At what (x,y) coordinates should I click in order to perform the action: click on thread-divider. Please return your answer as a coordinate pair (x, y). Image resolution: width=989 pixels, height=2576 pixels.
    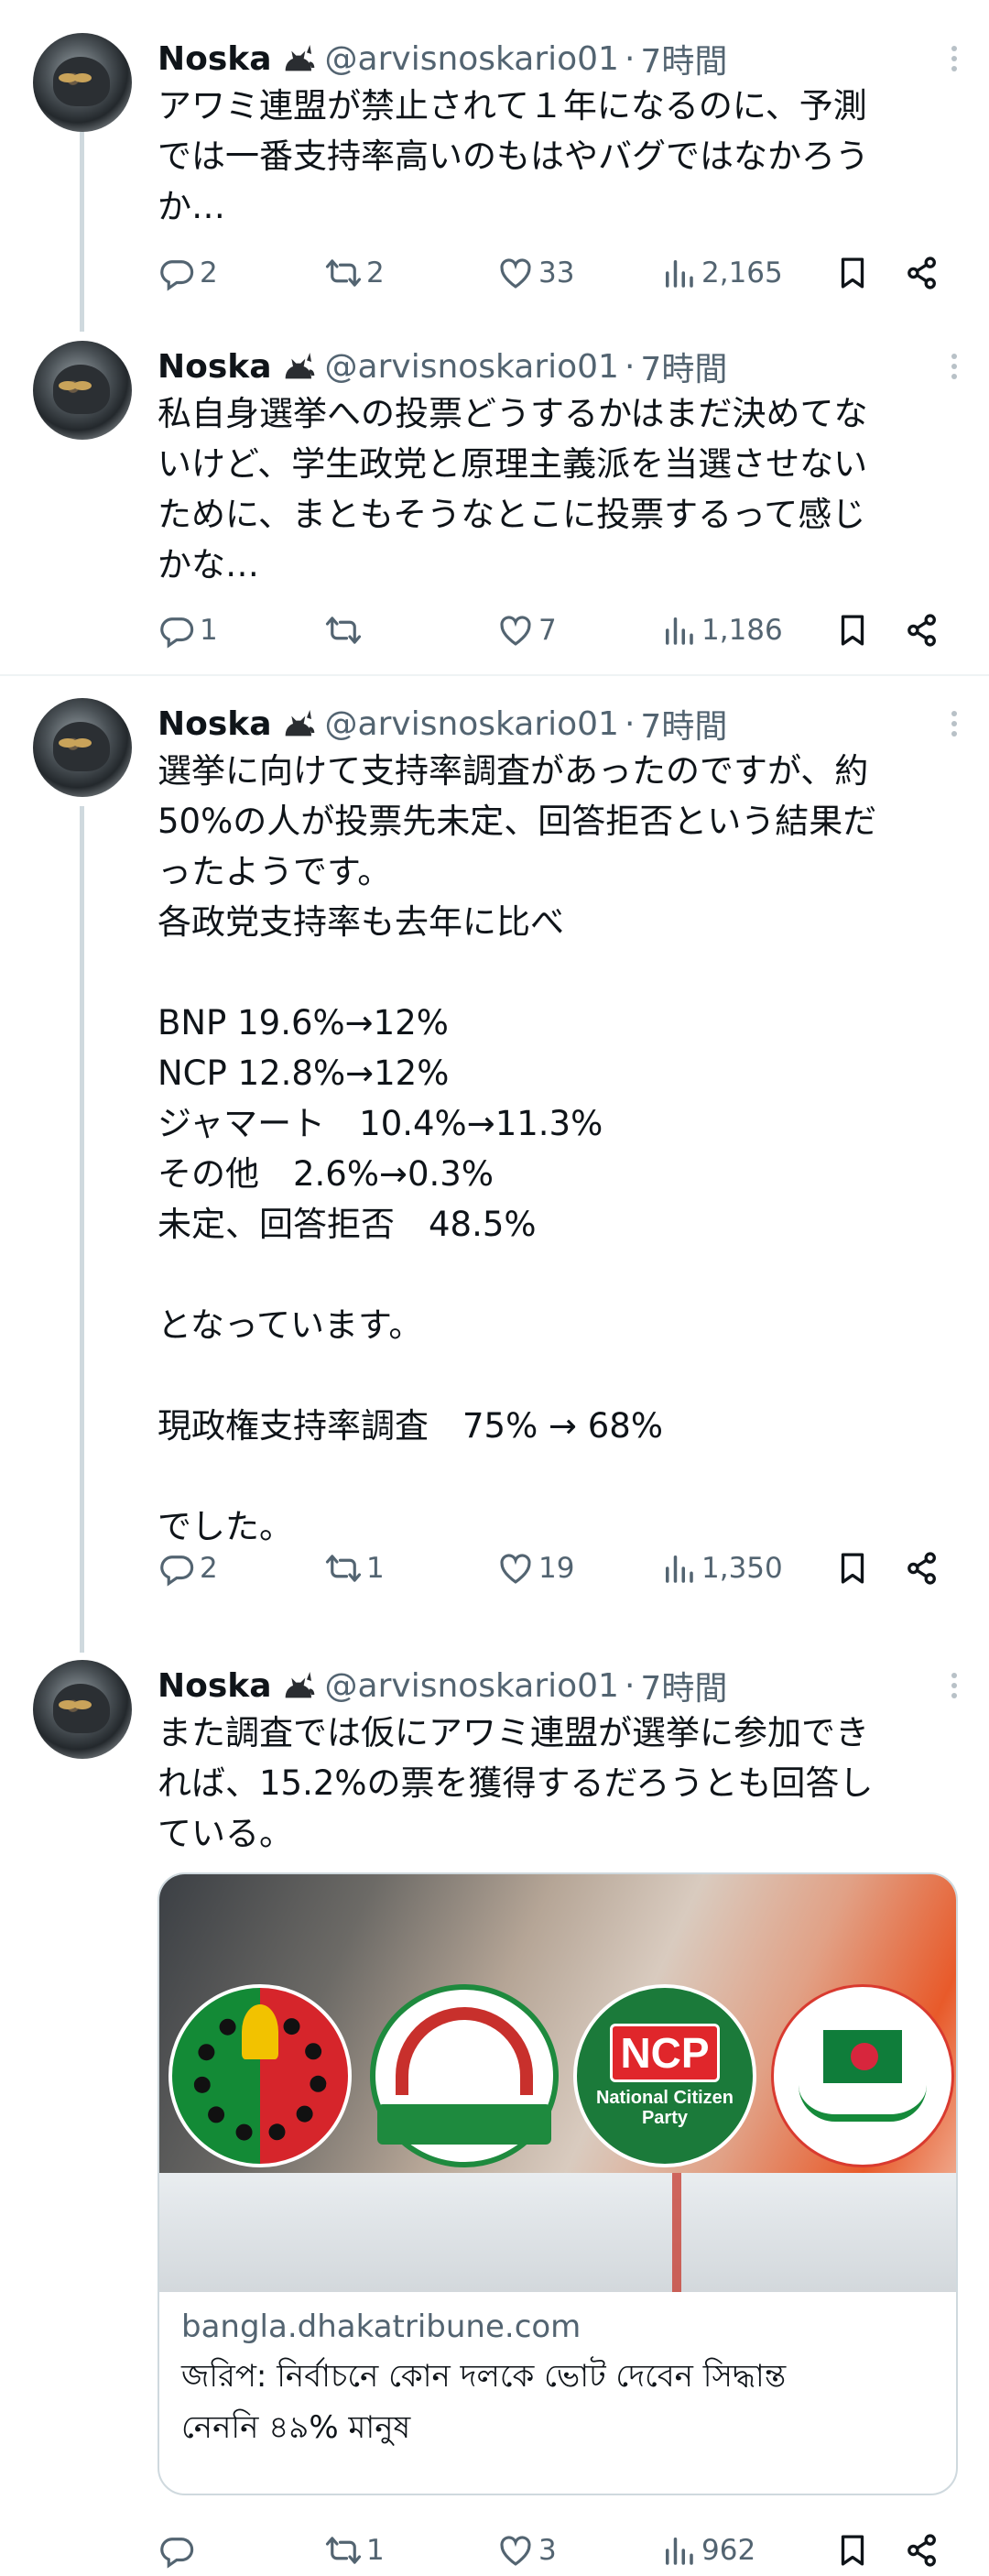
    Looking at the image, I should click on (494, 675).